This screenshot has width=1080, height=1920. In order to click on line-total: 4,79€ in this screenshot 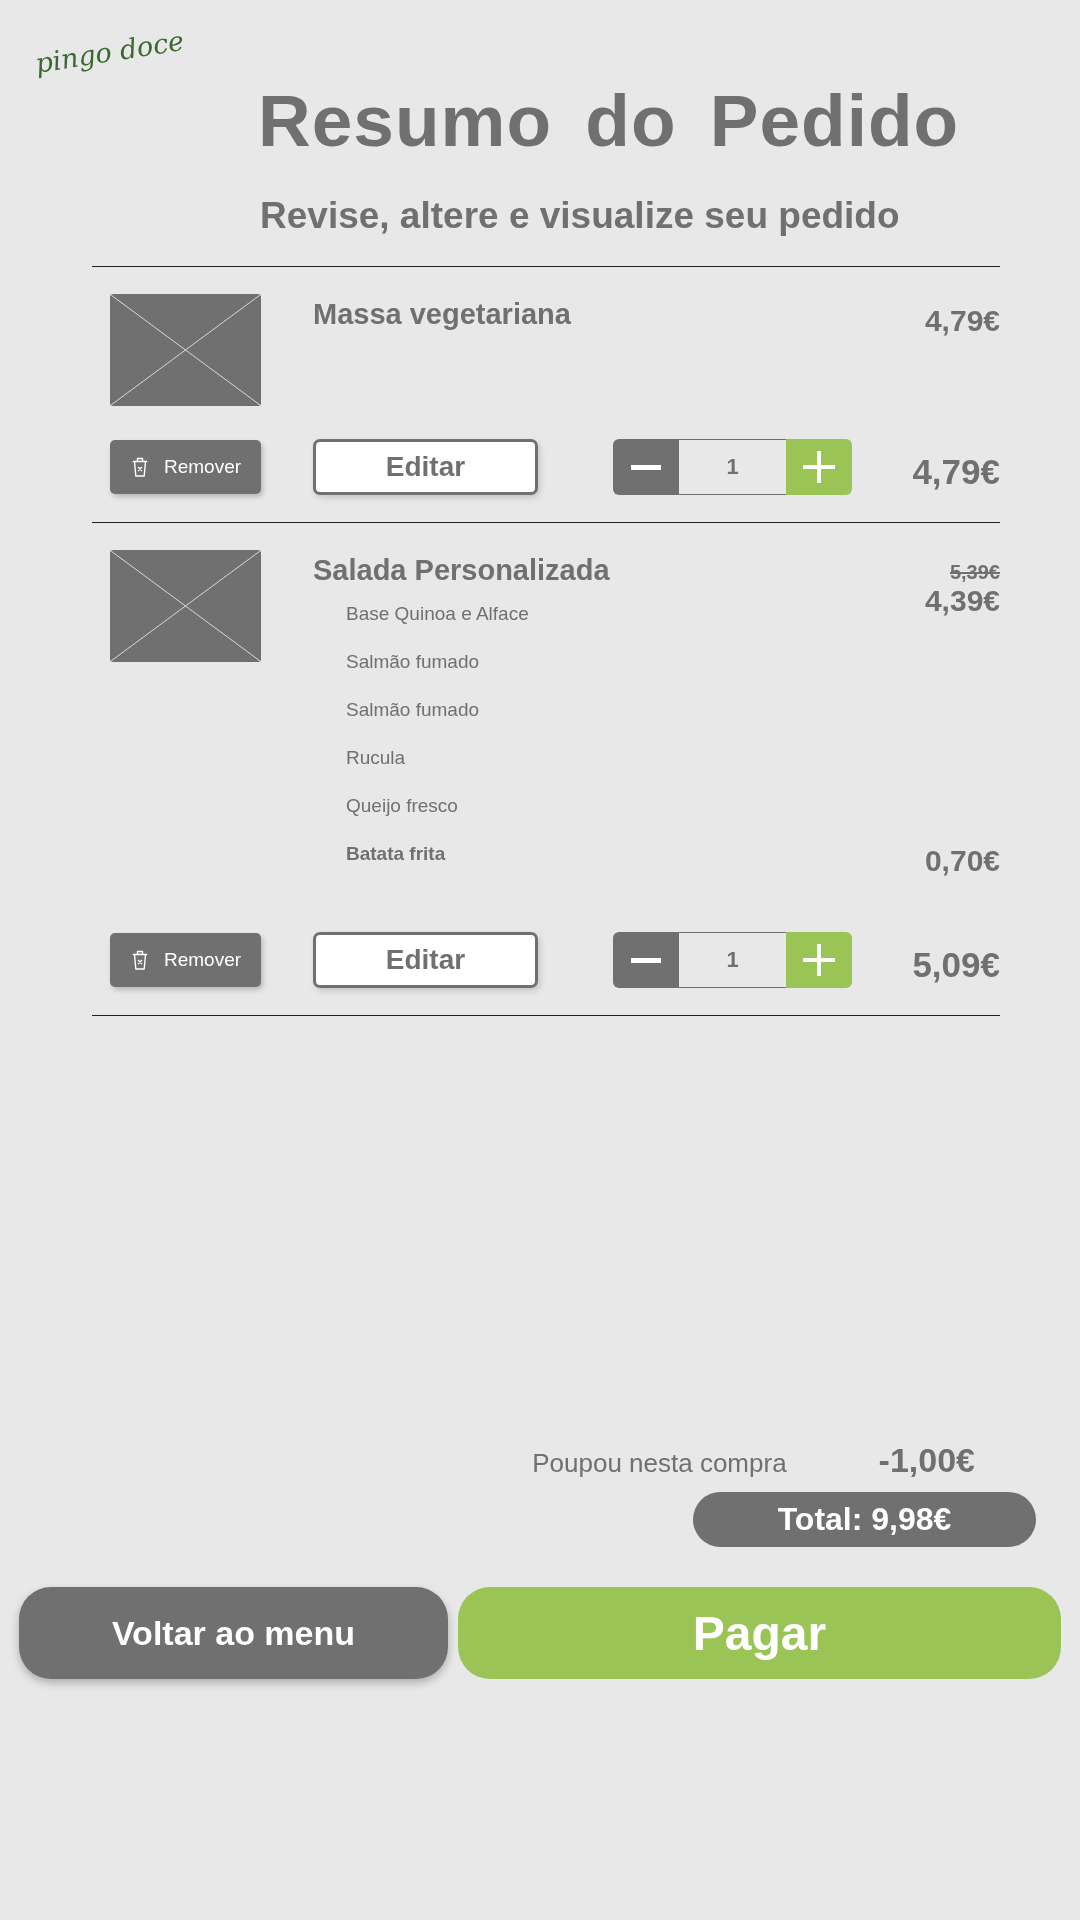, I will do `click(956, 471)`.